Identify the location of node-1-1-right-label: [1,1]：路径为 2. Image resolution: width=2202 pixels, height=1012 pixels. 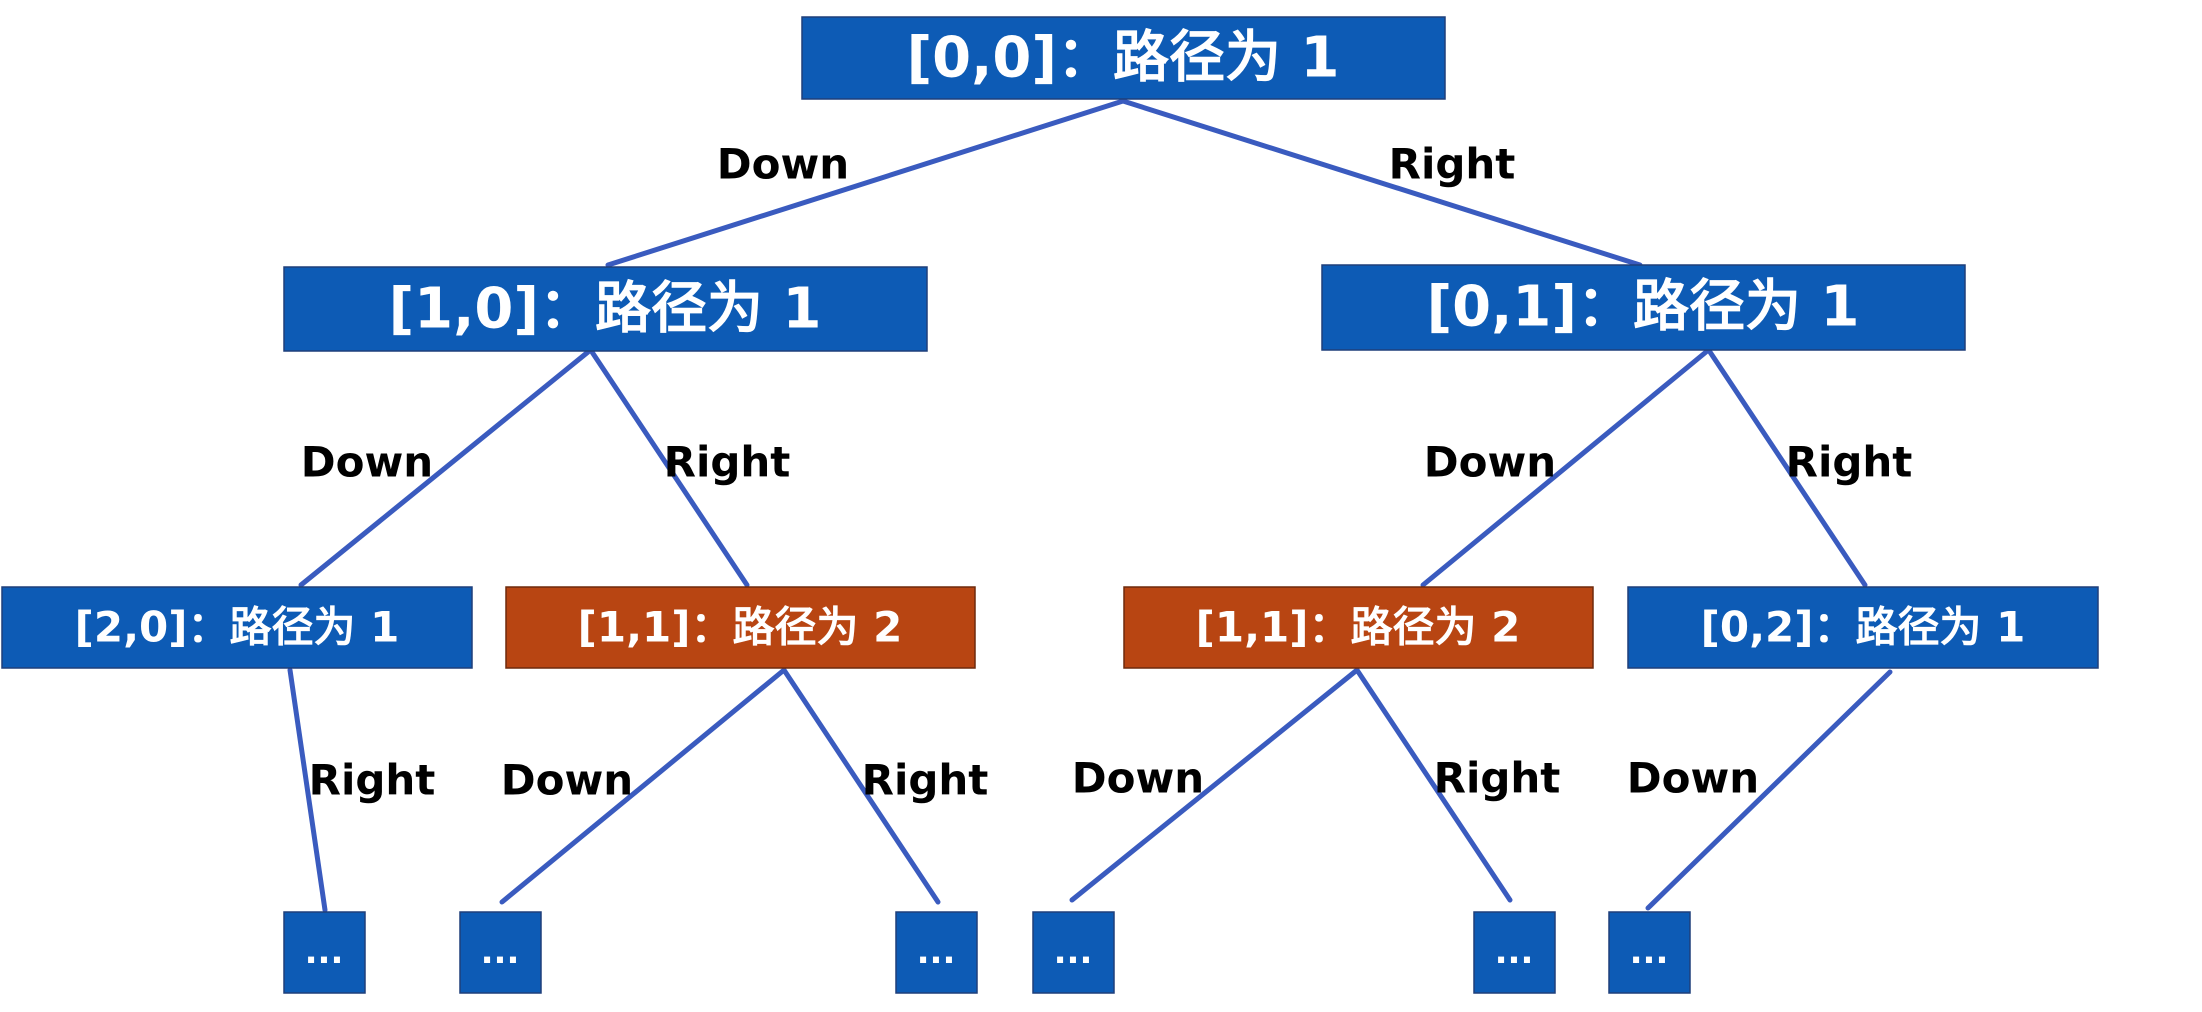
(1358, 627).